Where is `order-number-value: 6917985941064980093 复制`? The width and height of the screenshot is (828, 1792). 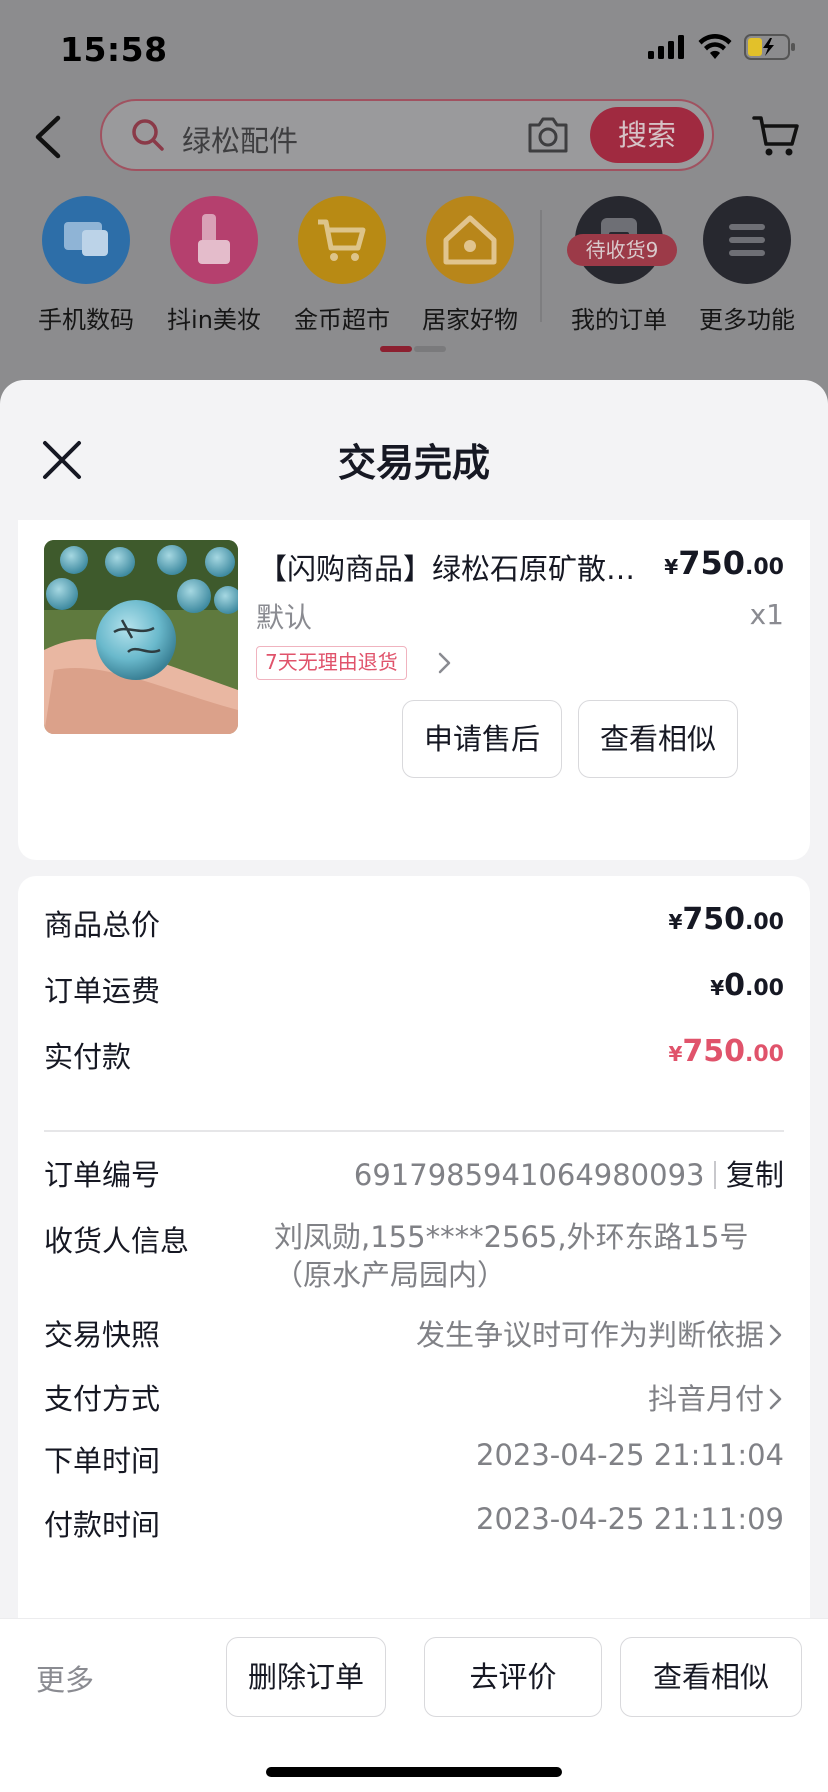 order-number-value: 6917985941064980093 复制 is located at coordinates (569, 1173).